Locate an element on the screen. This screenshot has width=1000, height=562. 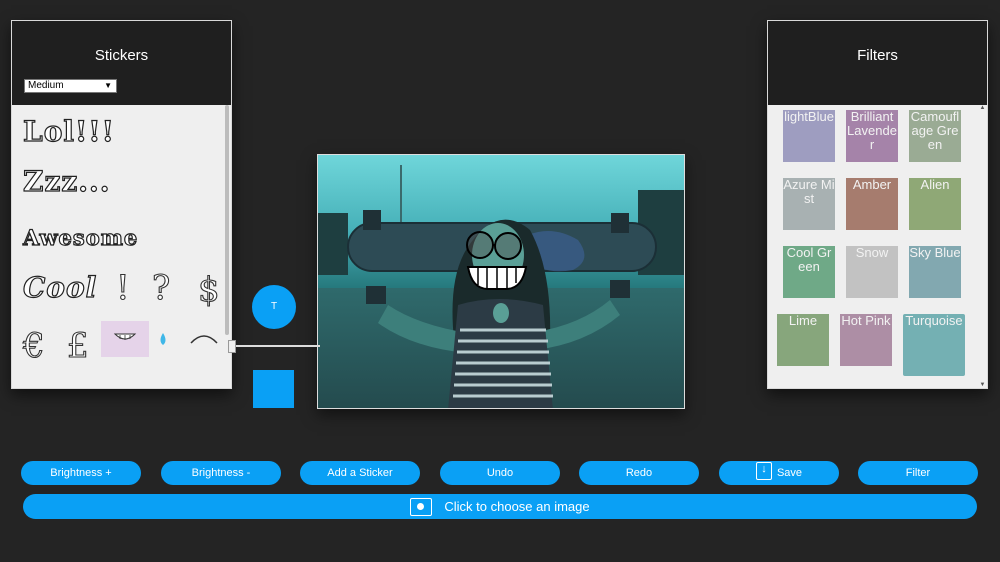
sticker-euro: € is located at coordinates (33, 345).